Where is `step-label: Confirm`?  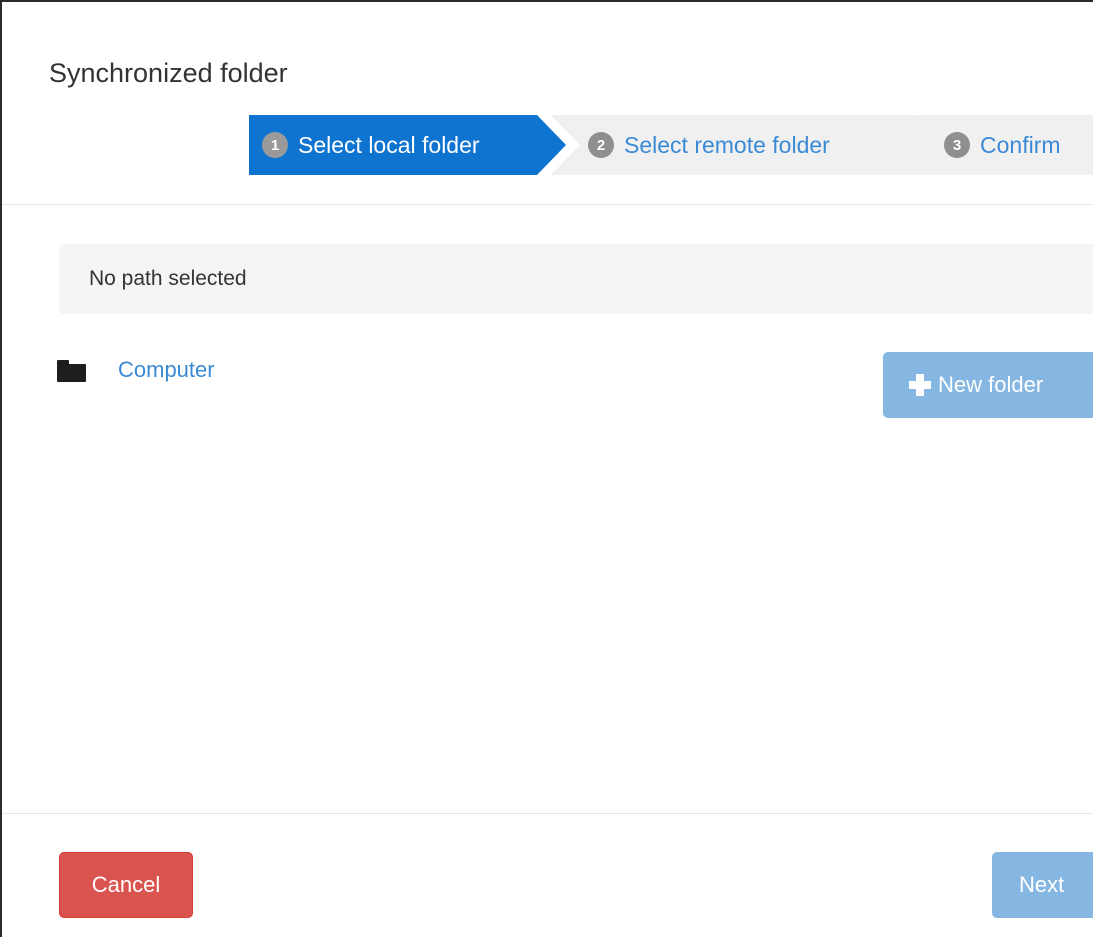
step-label: Confirm is located at coordinates (1020, 144).